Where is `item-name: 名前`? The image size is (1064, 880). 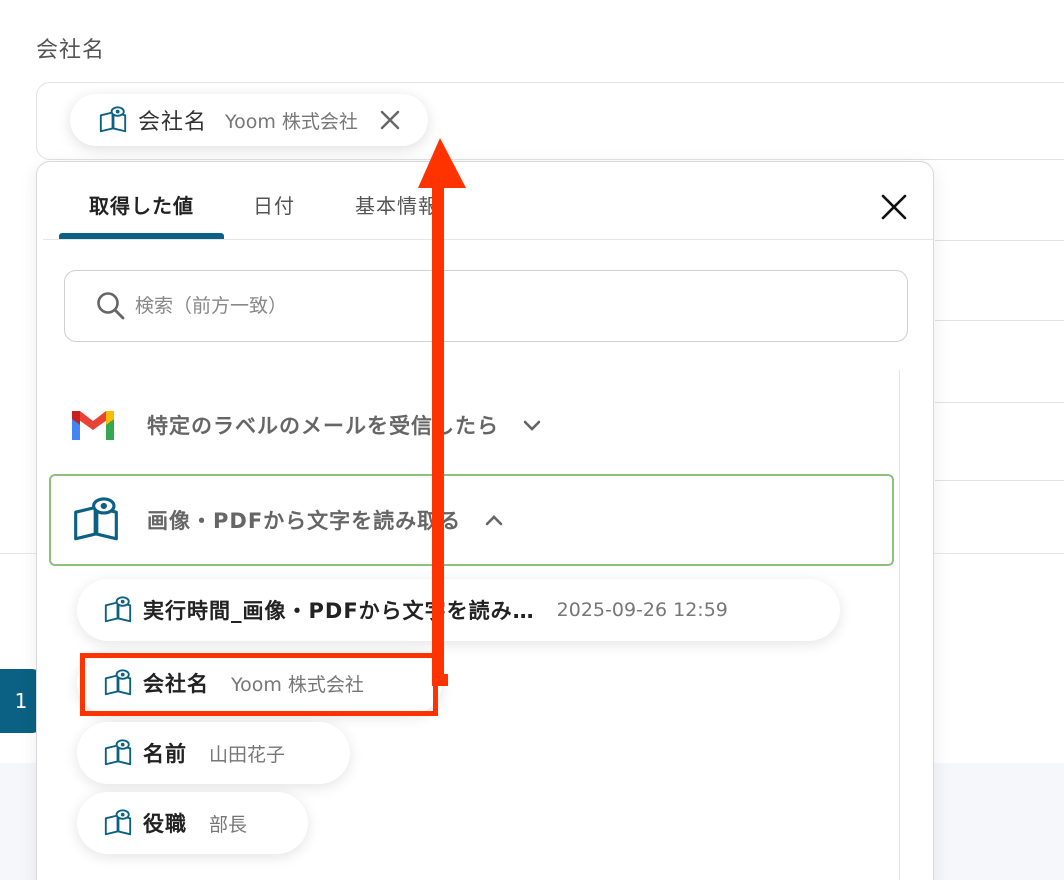
item-name: 名前 is located at coordinates (165, 754).